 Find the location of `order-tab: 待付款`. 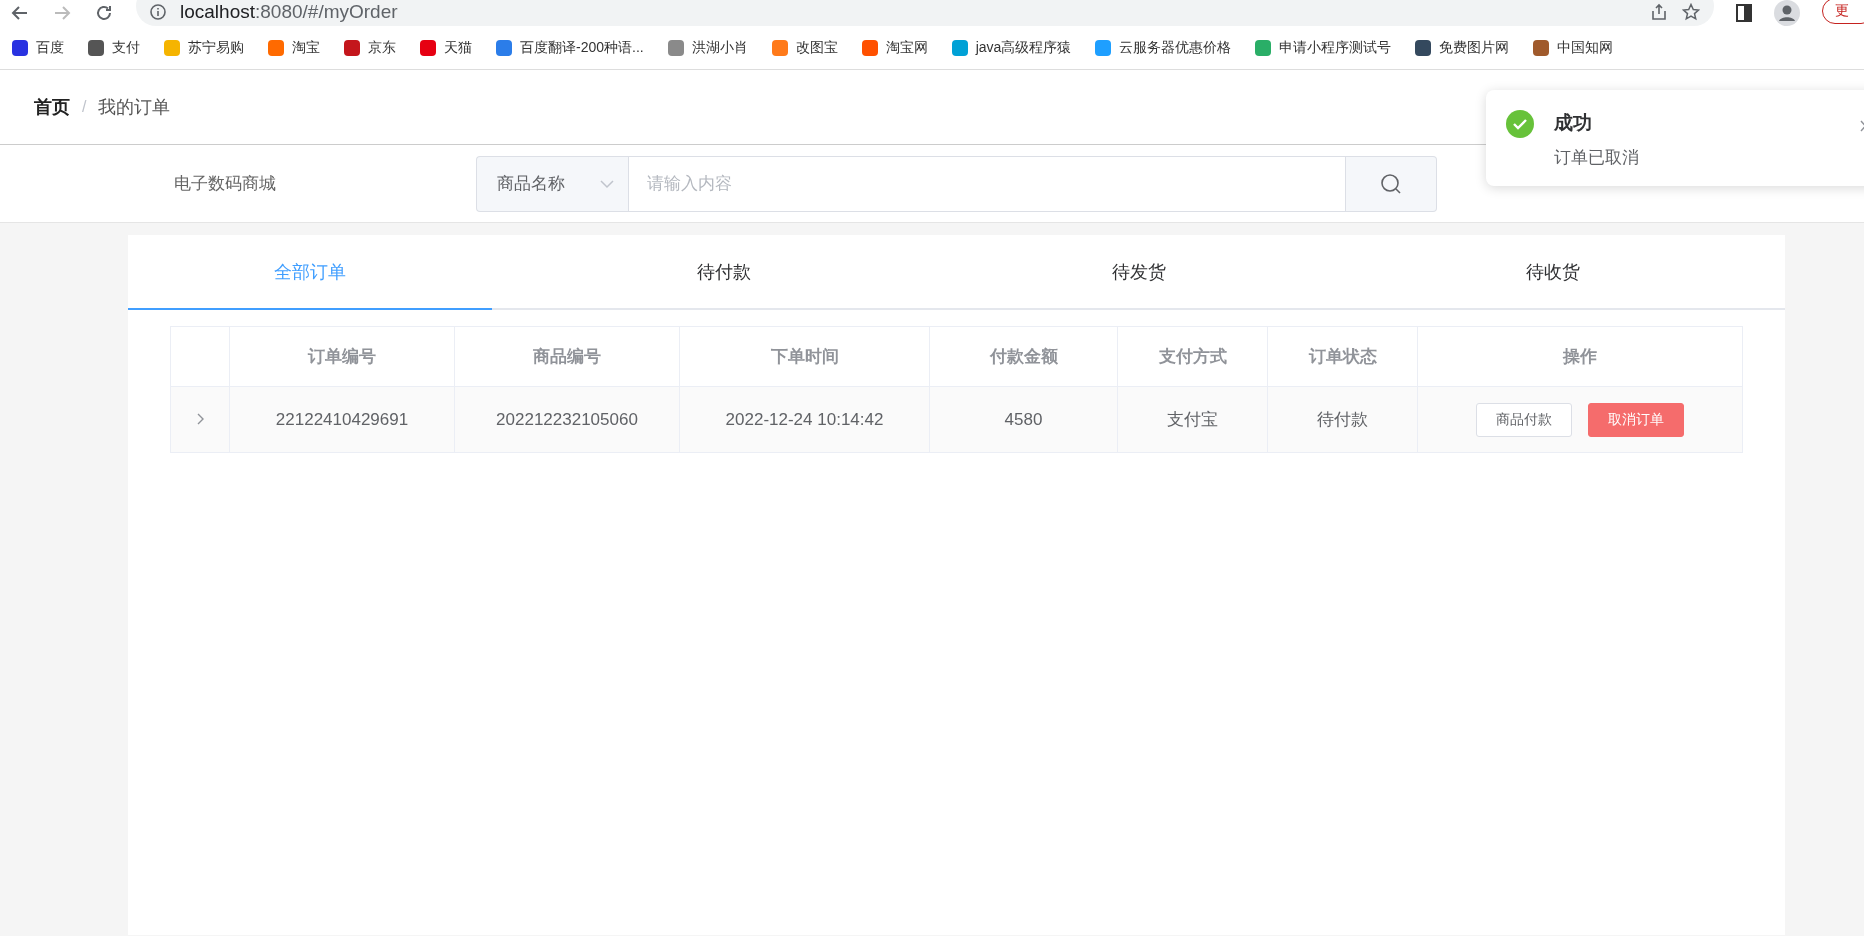

order-tab: 待付款 is located at coordinates (724, 272).